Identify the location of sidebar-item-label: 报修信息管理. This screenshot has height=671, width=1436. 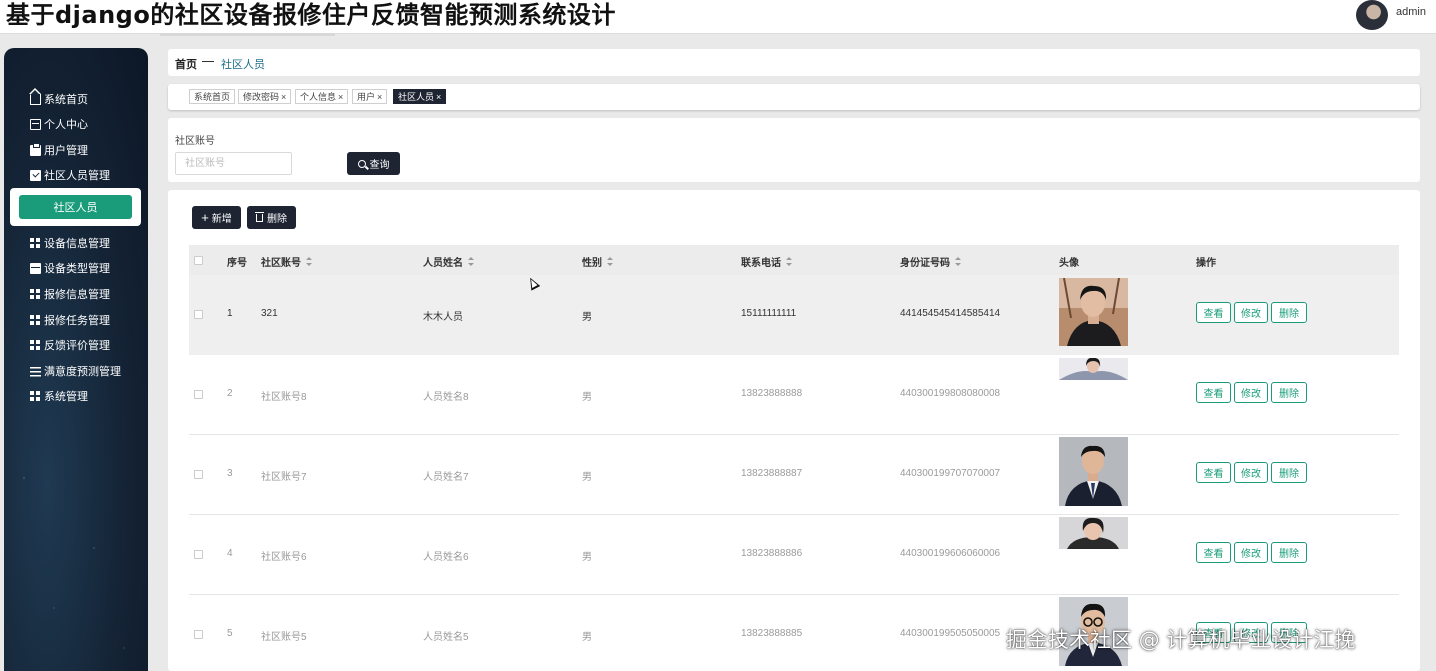
(77, 295).